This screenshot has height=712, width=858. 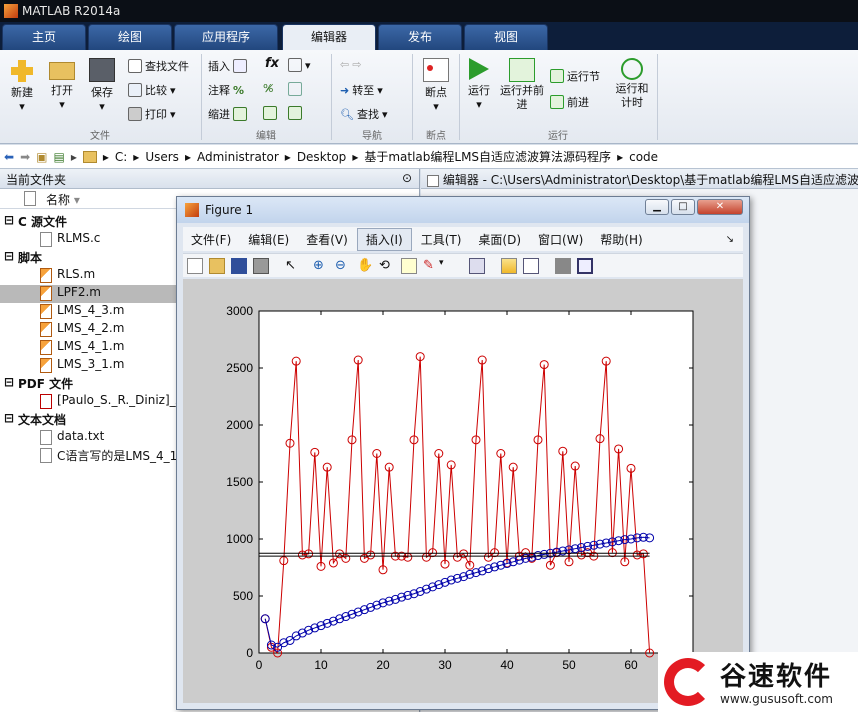 I want to click on menu-edit: 编辑(E), so click(x=268, y=239).